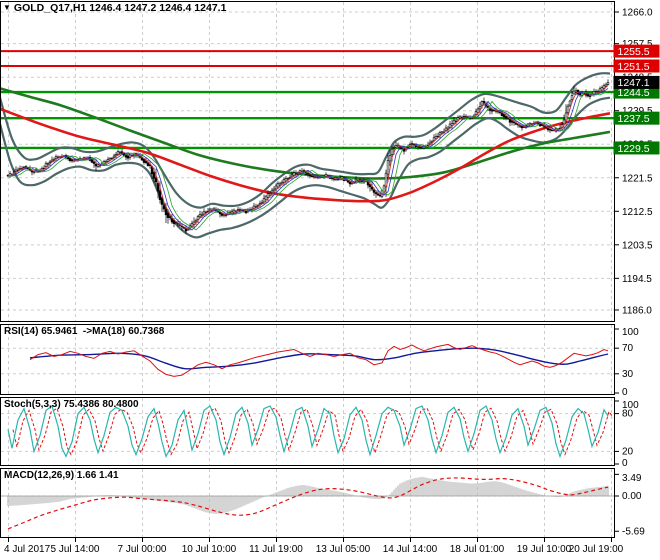 This screenshot has width=660, height=560. Describe the element at coordinates (634, 149) in the screenshot. I see `svg-text: 1229.5` at that location.